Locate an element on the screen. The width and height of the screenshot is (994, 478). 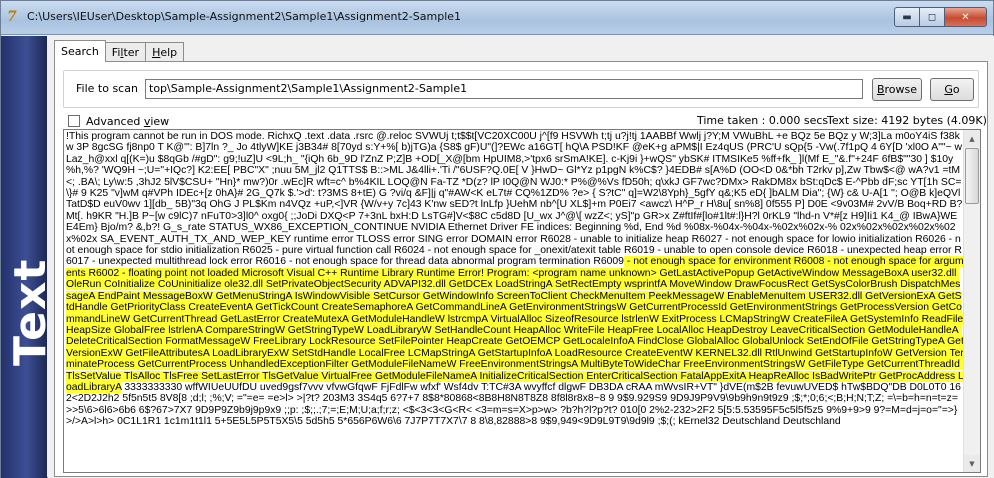
close-button: ✕ is located at coordinates (966, 17).